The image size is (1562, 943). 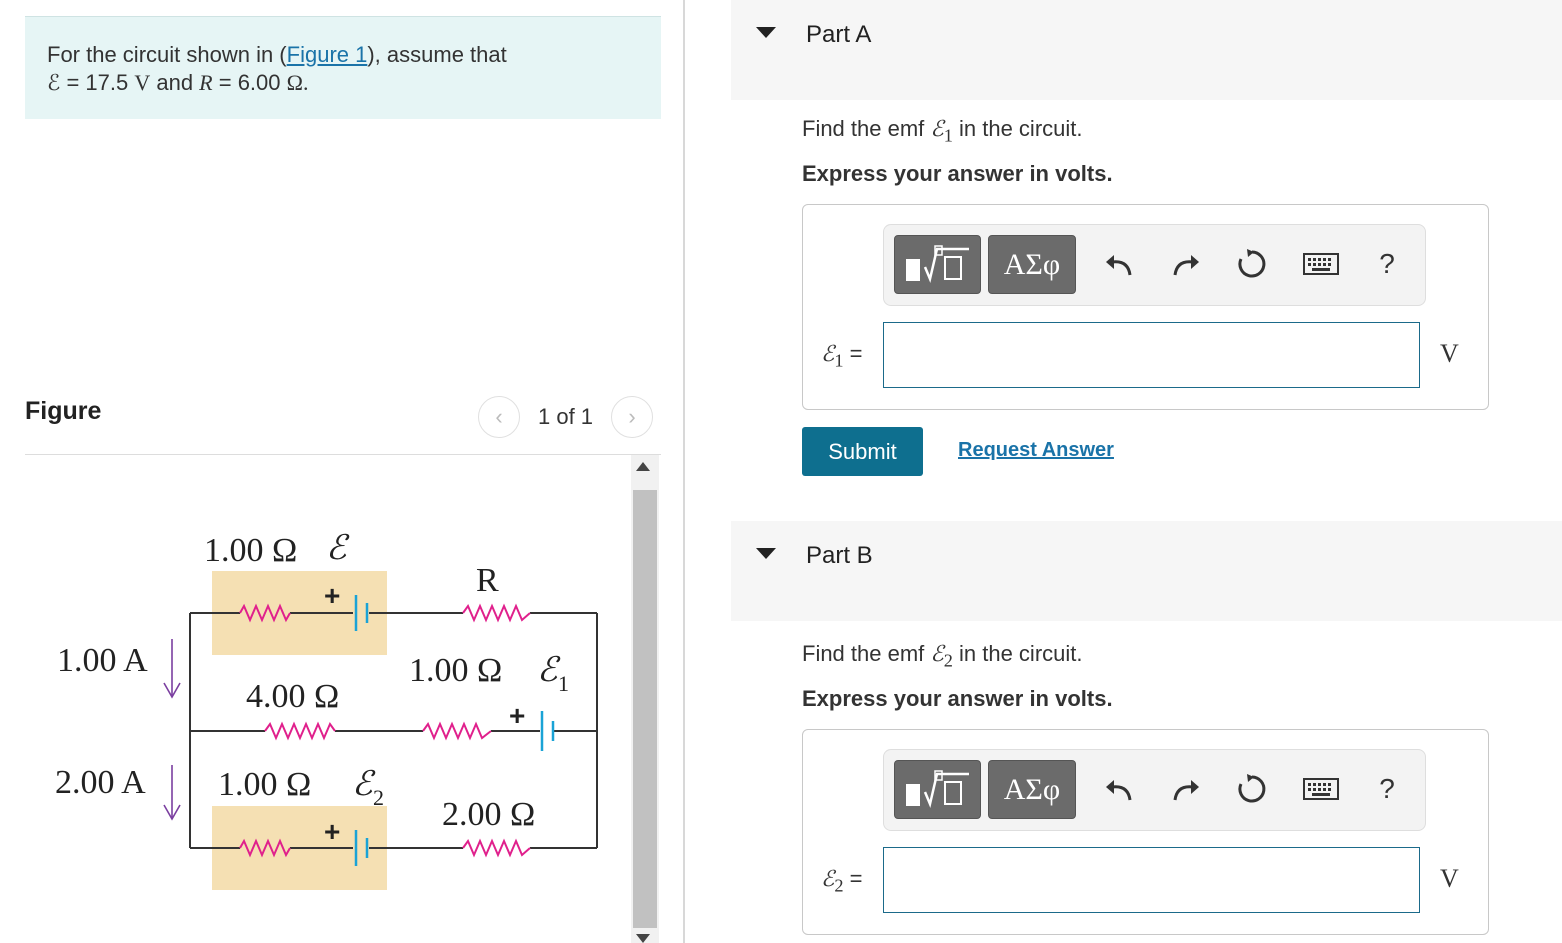 I want to click on bottom-plus-sign: +, so click(x=332, y=831).